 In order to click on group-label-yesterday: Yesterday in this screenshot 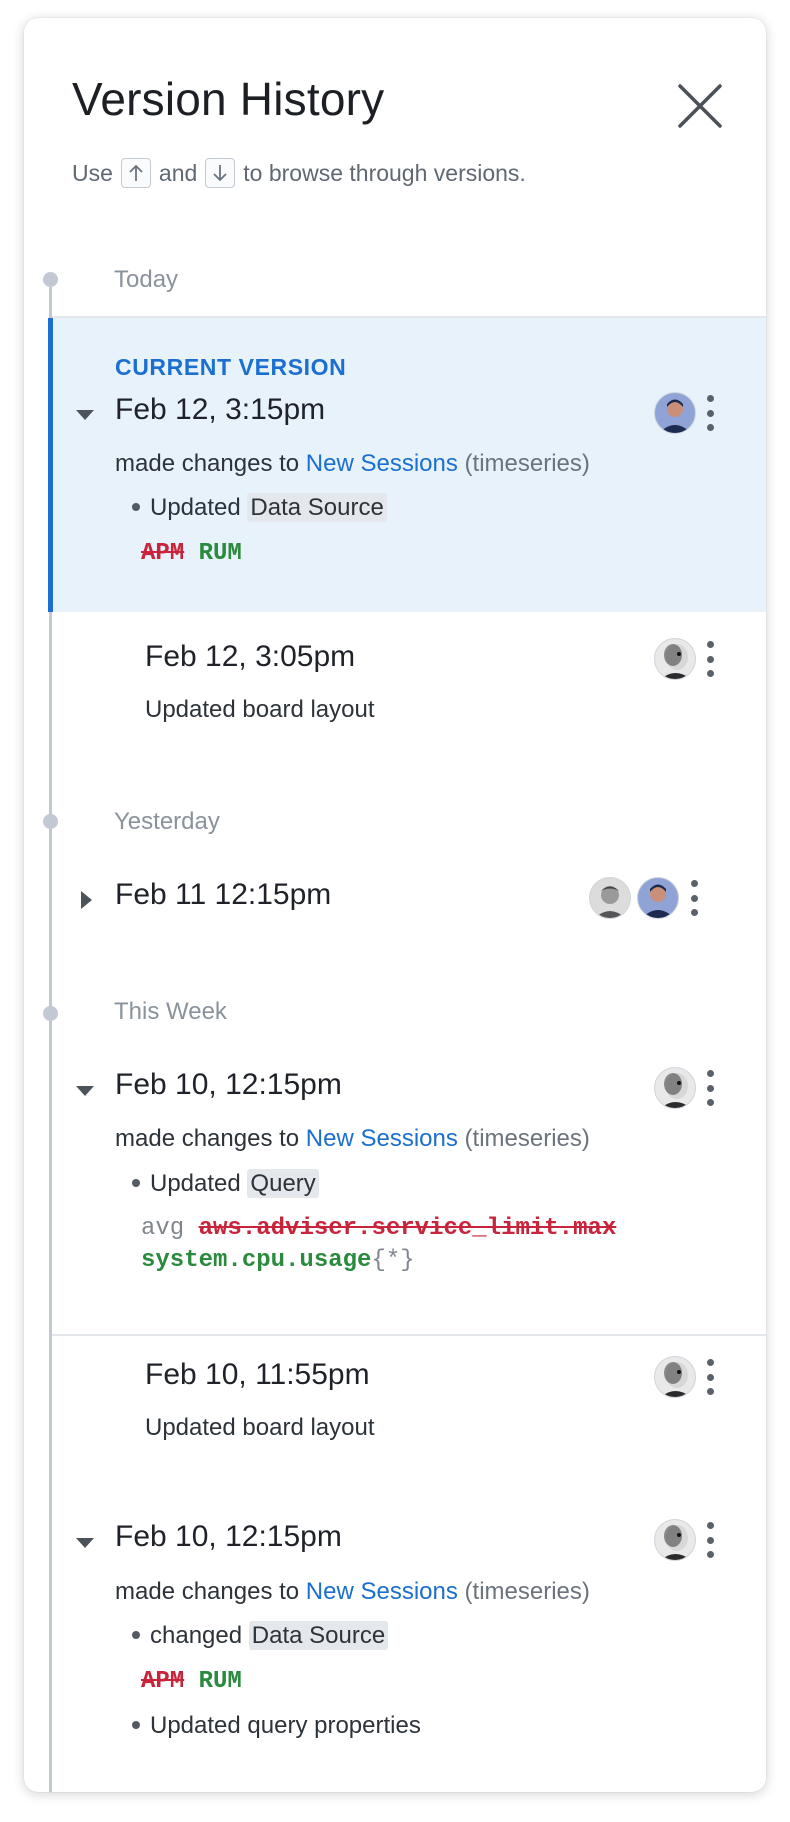, I will do `click(167, 821)`.